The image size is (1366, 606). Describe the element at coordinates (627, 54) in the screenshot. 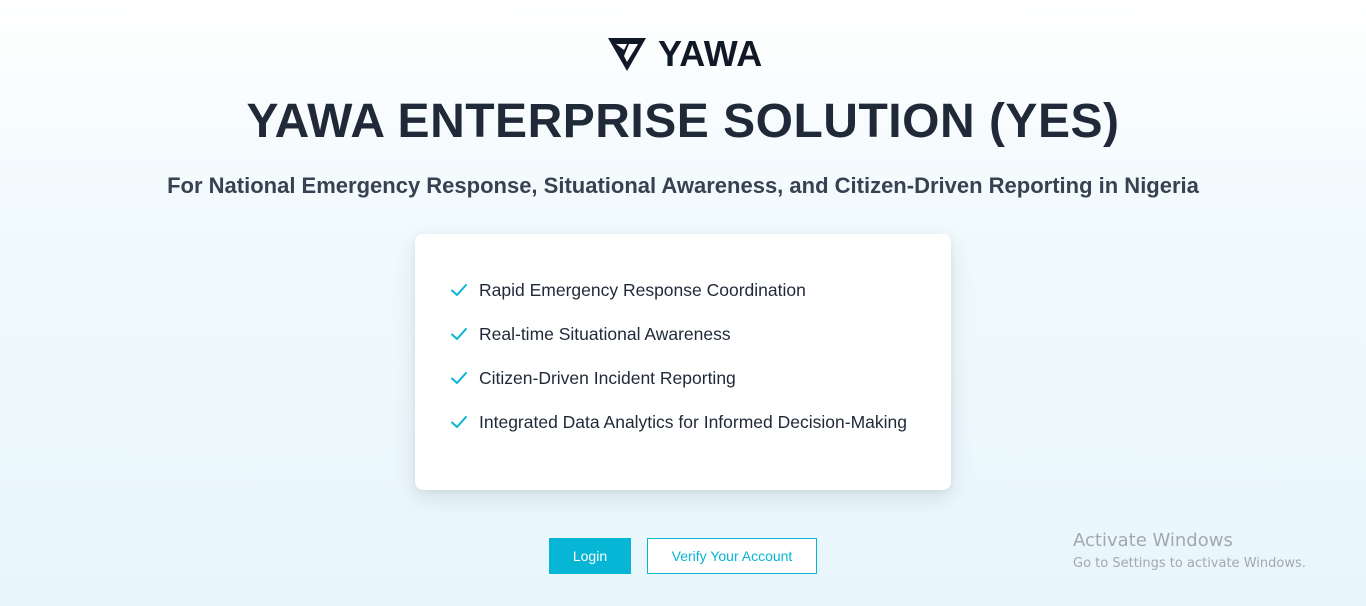

I see `yawa-logo-icon` at that location.